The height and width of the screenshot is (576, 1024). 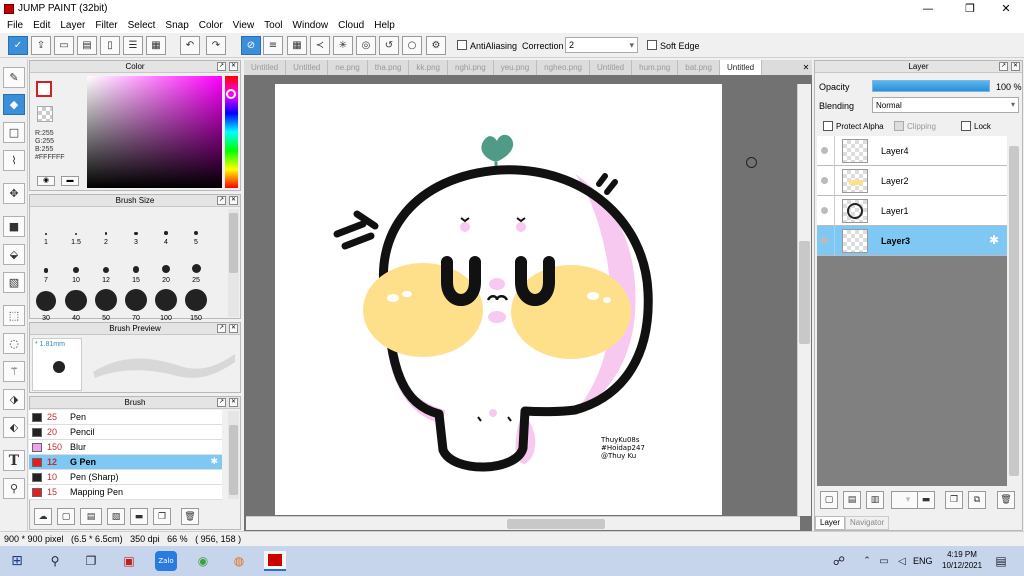 I want to click on correction-select: 2 ▾, so click(x=601, y=45).